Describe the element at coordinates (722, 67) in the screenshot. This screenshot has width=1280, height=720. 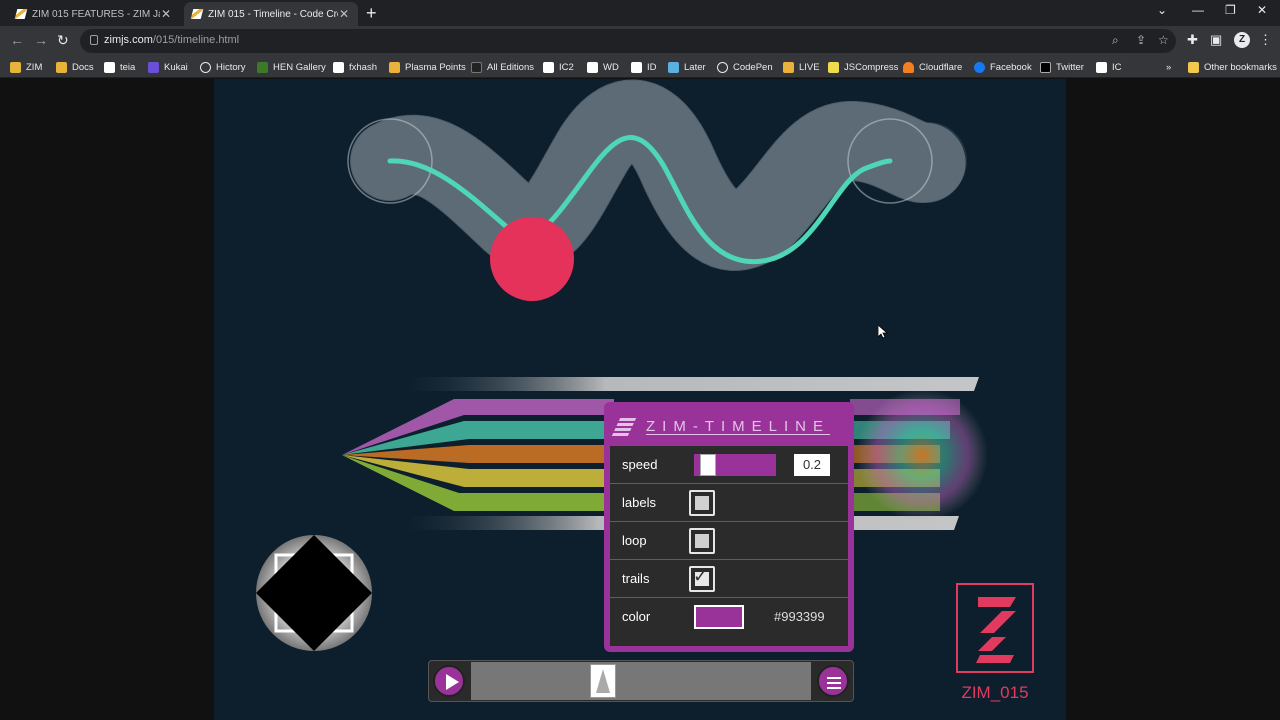
I see `codepen-icon` at that location.